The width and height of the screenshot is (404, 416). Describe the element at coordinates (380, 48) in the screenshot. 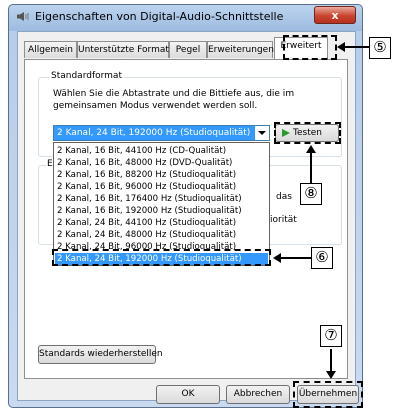

I see `callout-5: ⑤` at that location.